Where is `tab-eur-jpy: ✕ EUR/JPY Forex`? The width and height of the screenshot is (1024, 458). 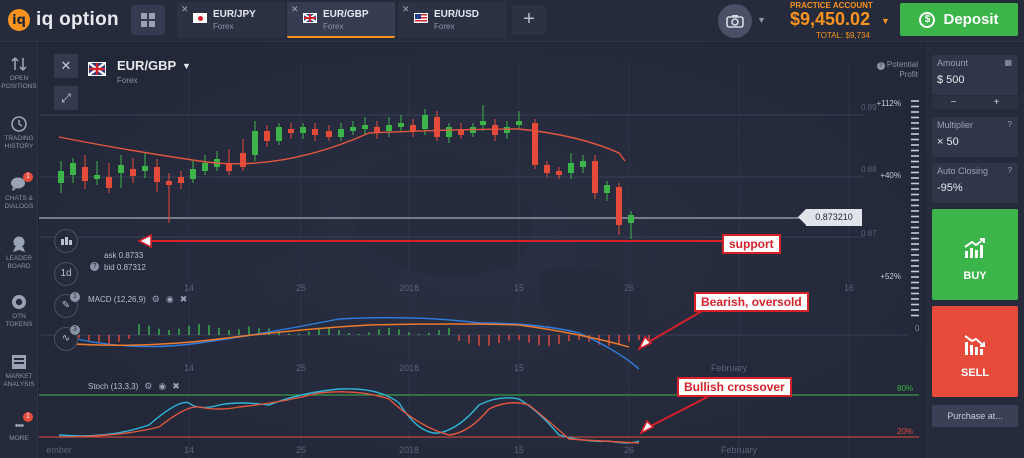
tab-eur-jpy: ✕ EUR/JPY Forex is located at coordinates (231, 20).